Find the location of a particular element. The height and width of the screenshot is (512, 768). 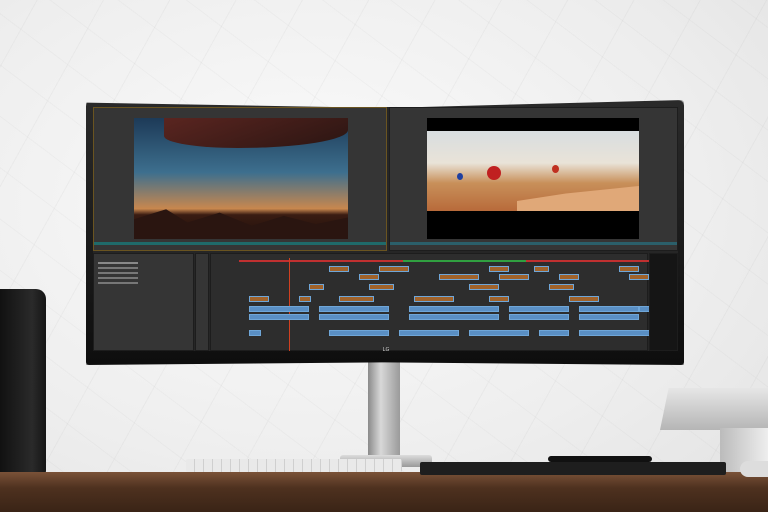

project-panel is located at coordinates (143, 302).